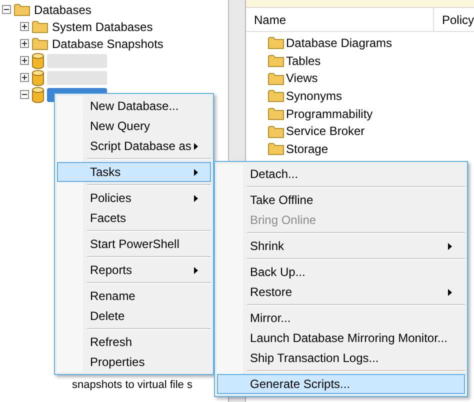 The image size is (474, 402). What do you see at coordinates (134, 172) in the screenshot?
I see `menu-item: Tasks` at bounding box center [134, 172].